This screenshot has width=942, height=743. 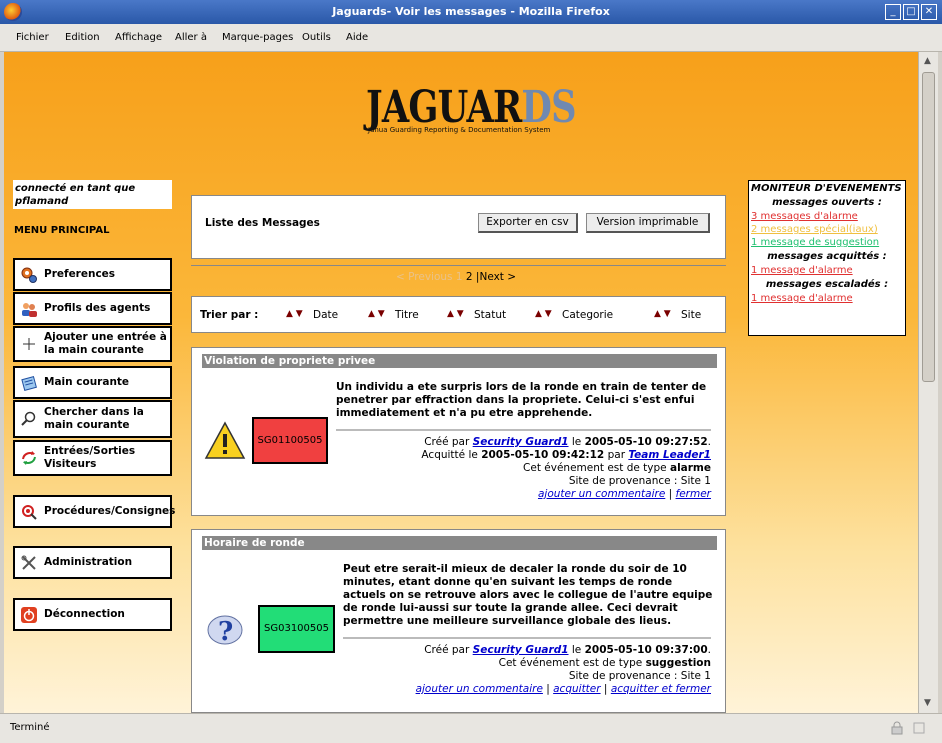 What do you see at coordinates (92, 614) in the screenshot?
I see `nav-deconnection: Déconnection` at bounding box center [92, 614].